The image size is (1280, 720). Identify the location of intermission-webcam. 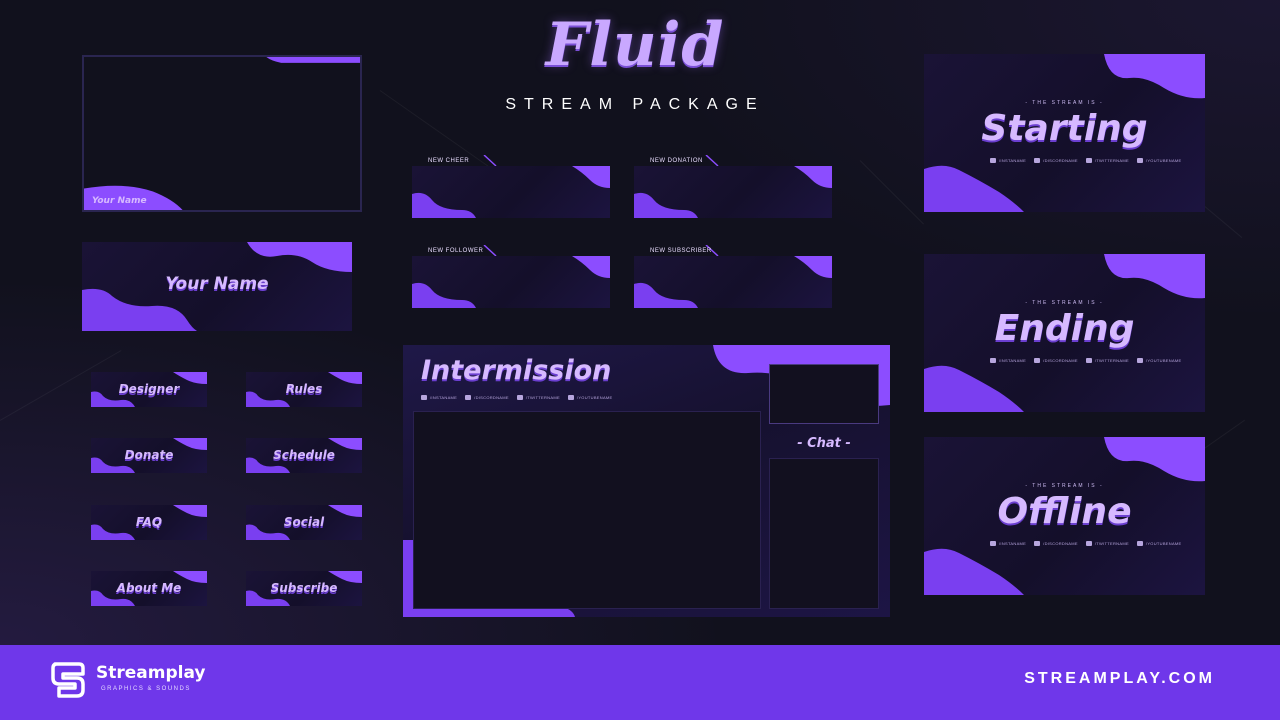
(824, 394).